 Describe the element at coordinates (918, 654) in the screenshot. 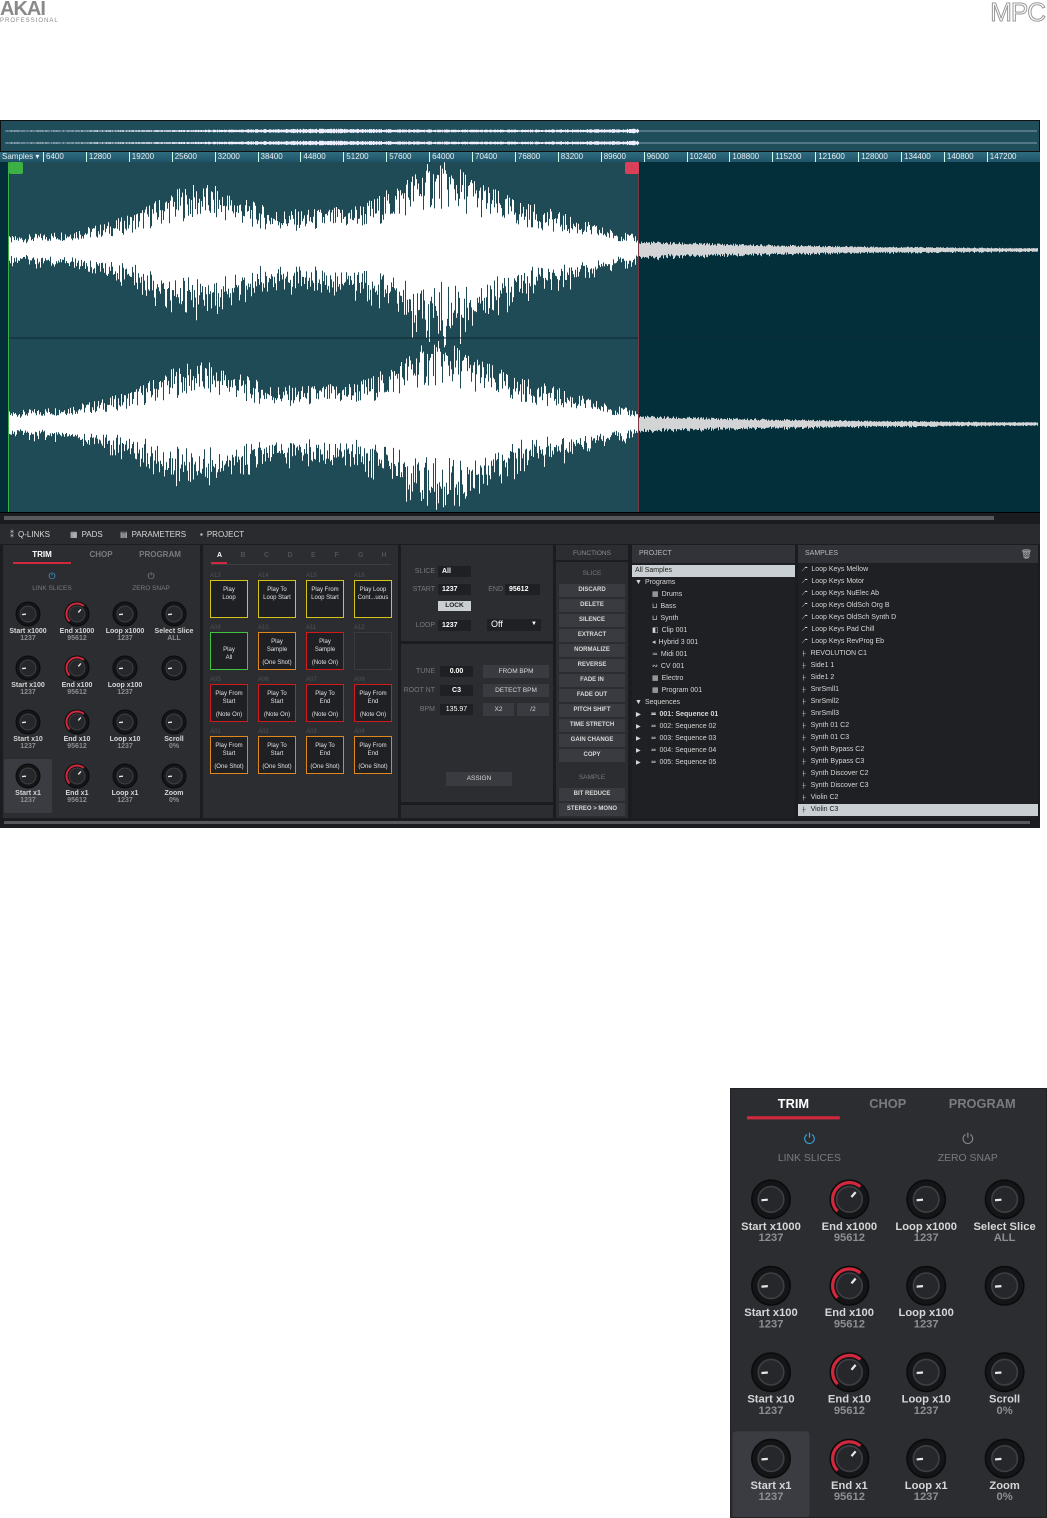

I see `sample-item: ·|·· REVOLUTION C1` at that location.